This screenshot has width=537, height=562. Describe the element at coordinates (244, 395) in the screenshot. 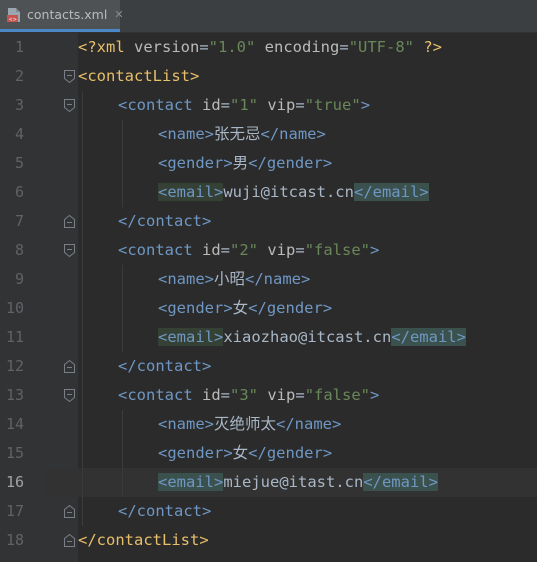

I see `code-token: "3"` at that location.